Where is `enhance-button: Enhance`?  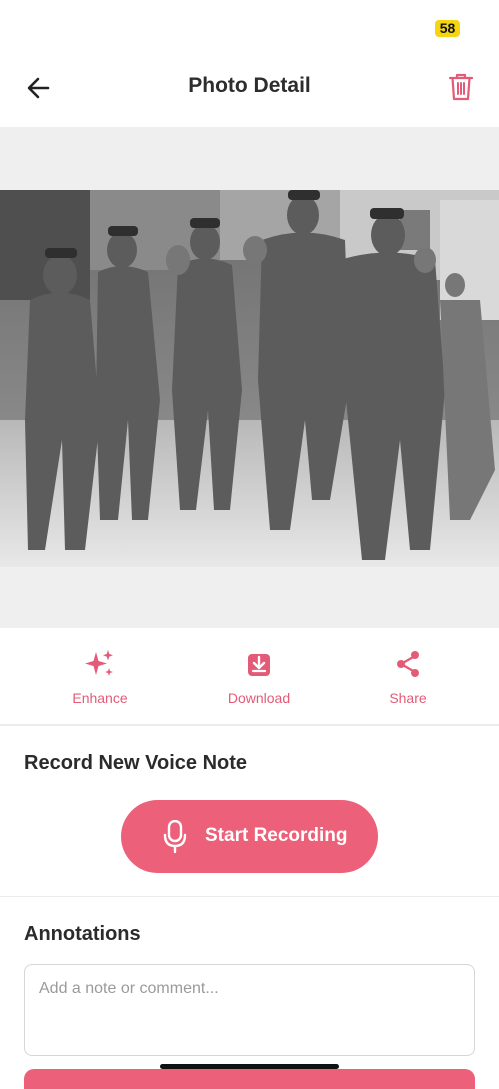 enhance-button: Enhance is located at coordinates (100, 677).